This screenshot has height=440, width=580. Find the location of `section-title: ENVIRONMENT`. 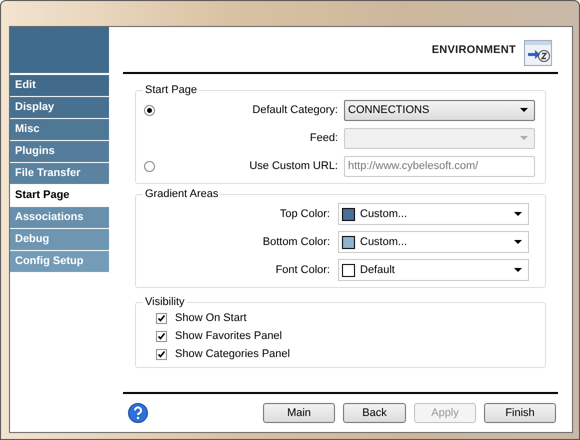

section-title: ENVIRONMENT is located at coordinates (474, 50).